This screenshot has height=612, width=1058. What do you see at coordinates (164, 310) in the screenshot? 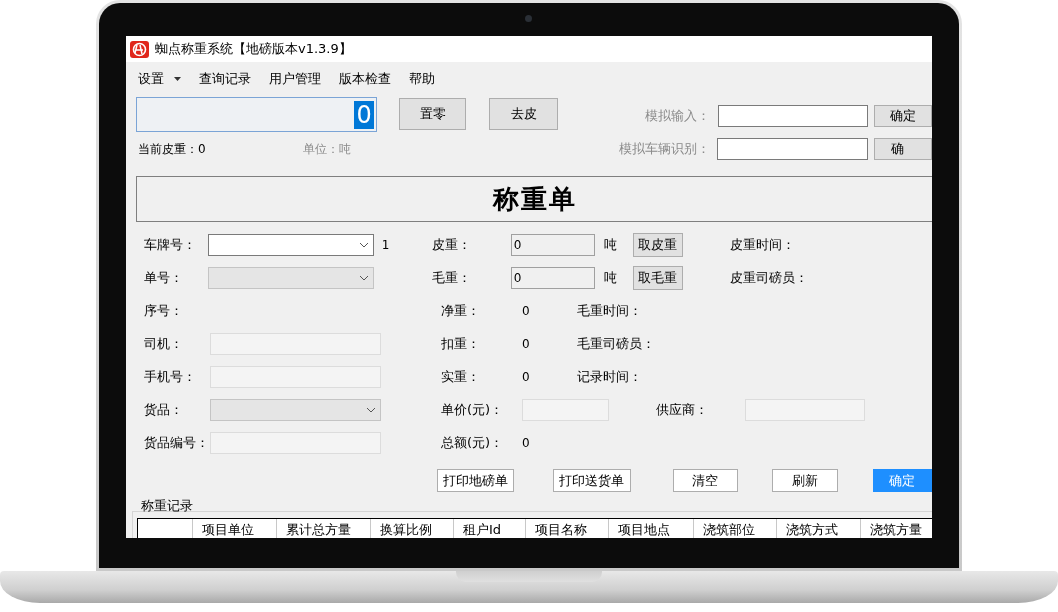
I see `field-label: 序号：` at bounding box center [164, 310].